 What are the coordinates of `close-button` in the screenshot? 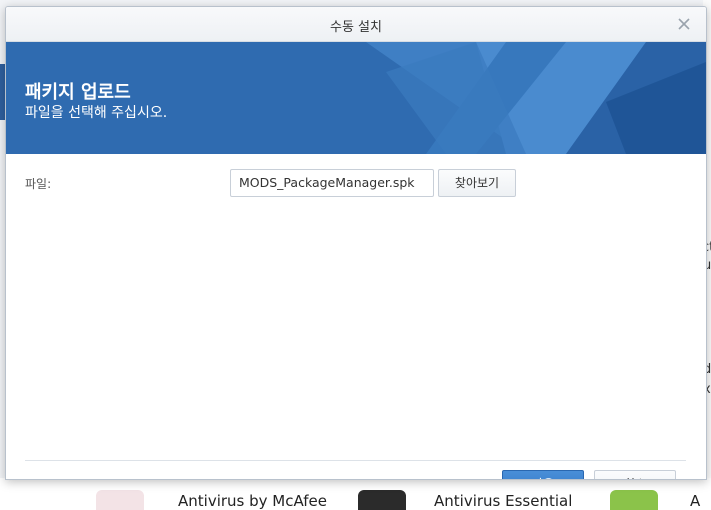 It's located at (684, 24).